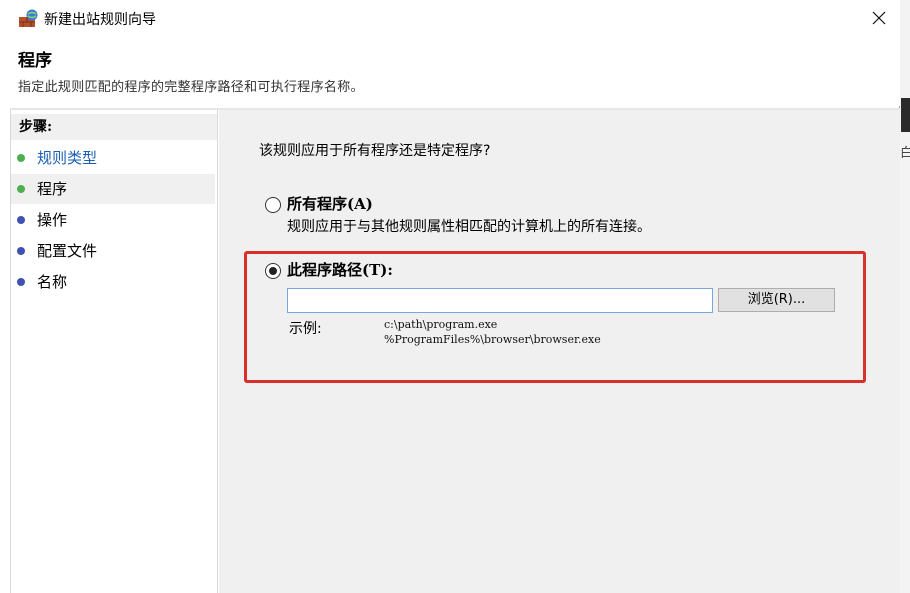 This screenshot has width=910, height=593. I want to click on close-icon, so click(879, 20).